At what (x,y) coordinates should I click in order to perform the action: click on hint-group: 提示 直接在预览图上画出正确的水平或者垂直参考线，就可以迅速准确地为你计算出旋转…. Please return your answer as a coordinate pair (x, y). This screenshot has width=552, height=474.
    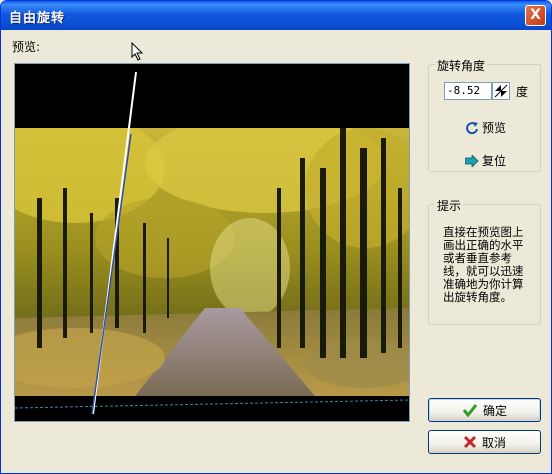
    Looking at the image, I should click on (484, 261).